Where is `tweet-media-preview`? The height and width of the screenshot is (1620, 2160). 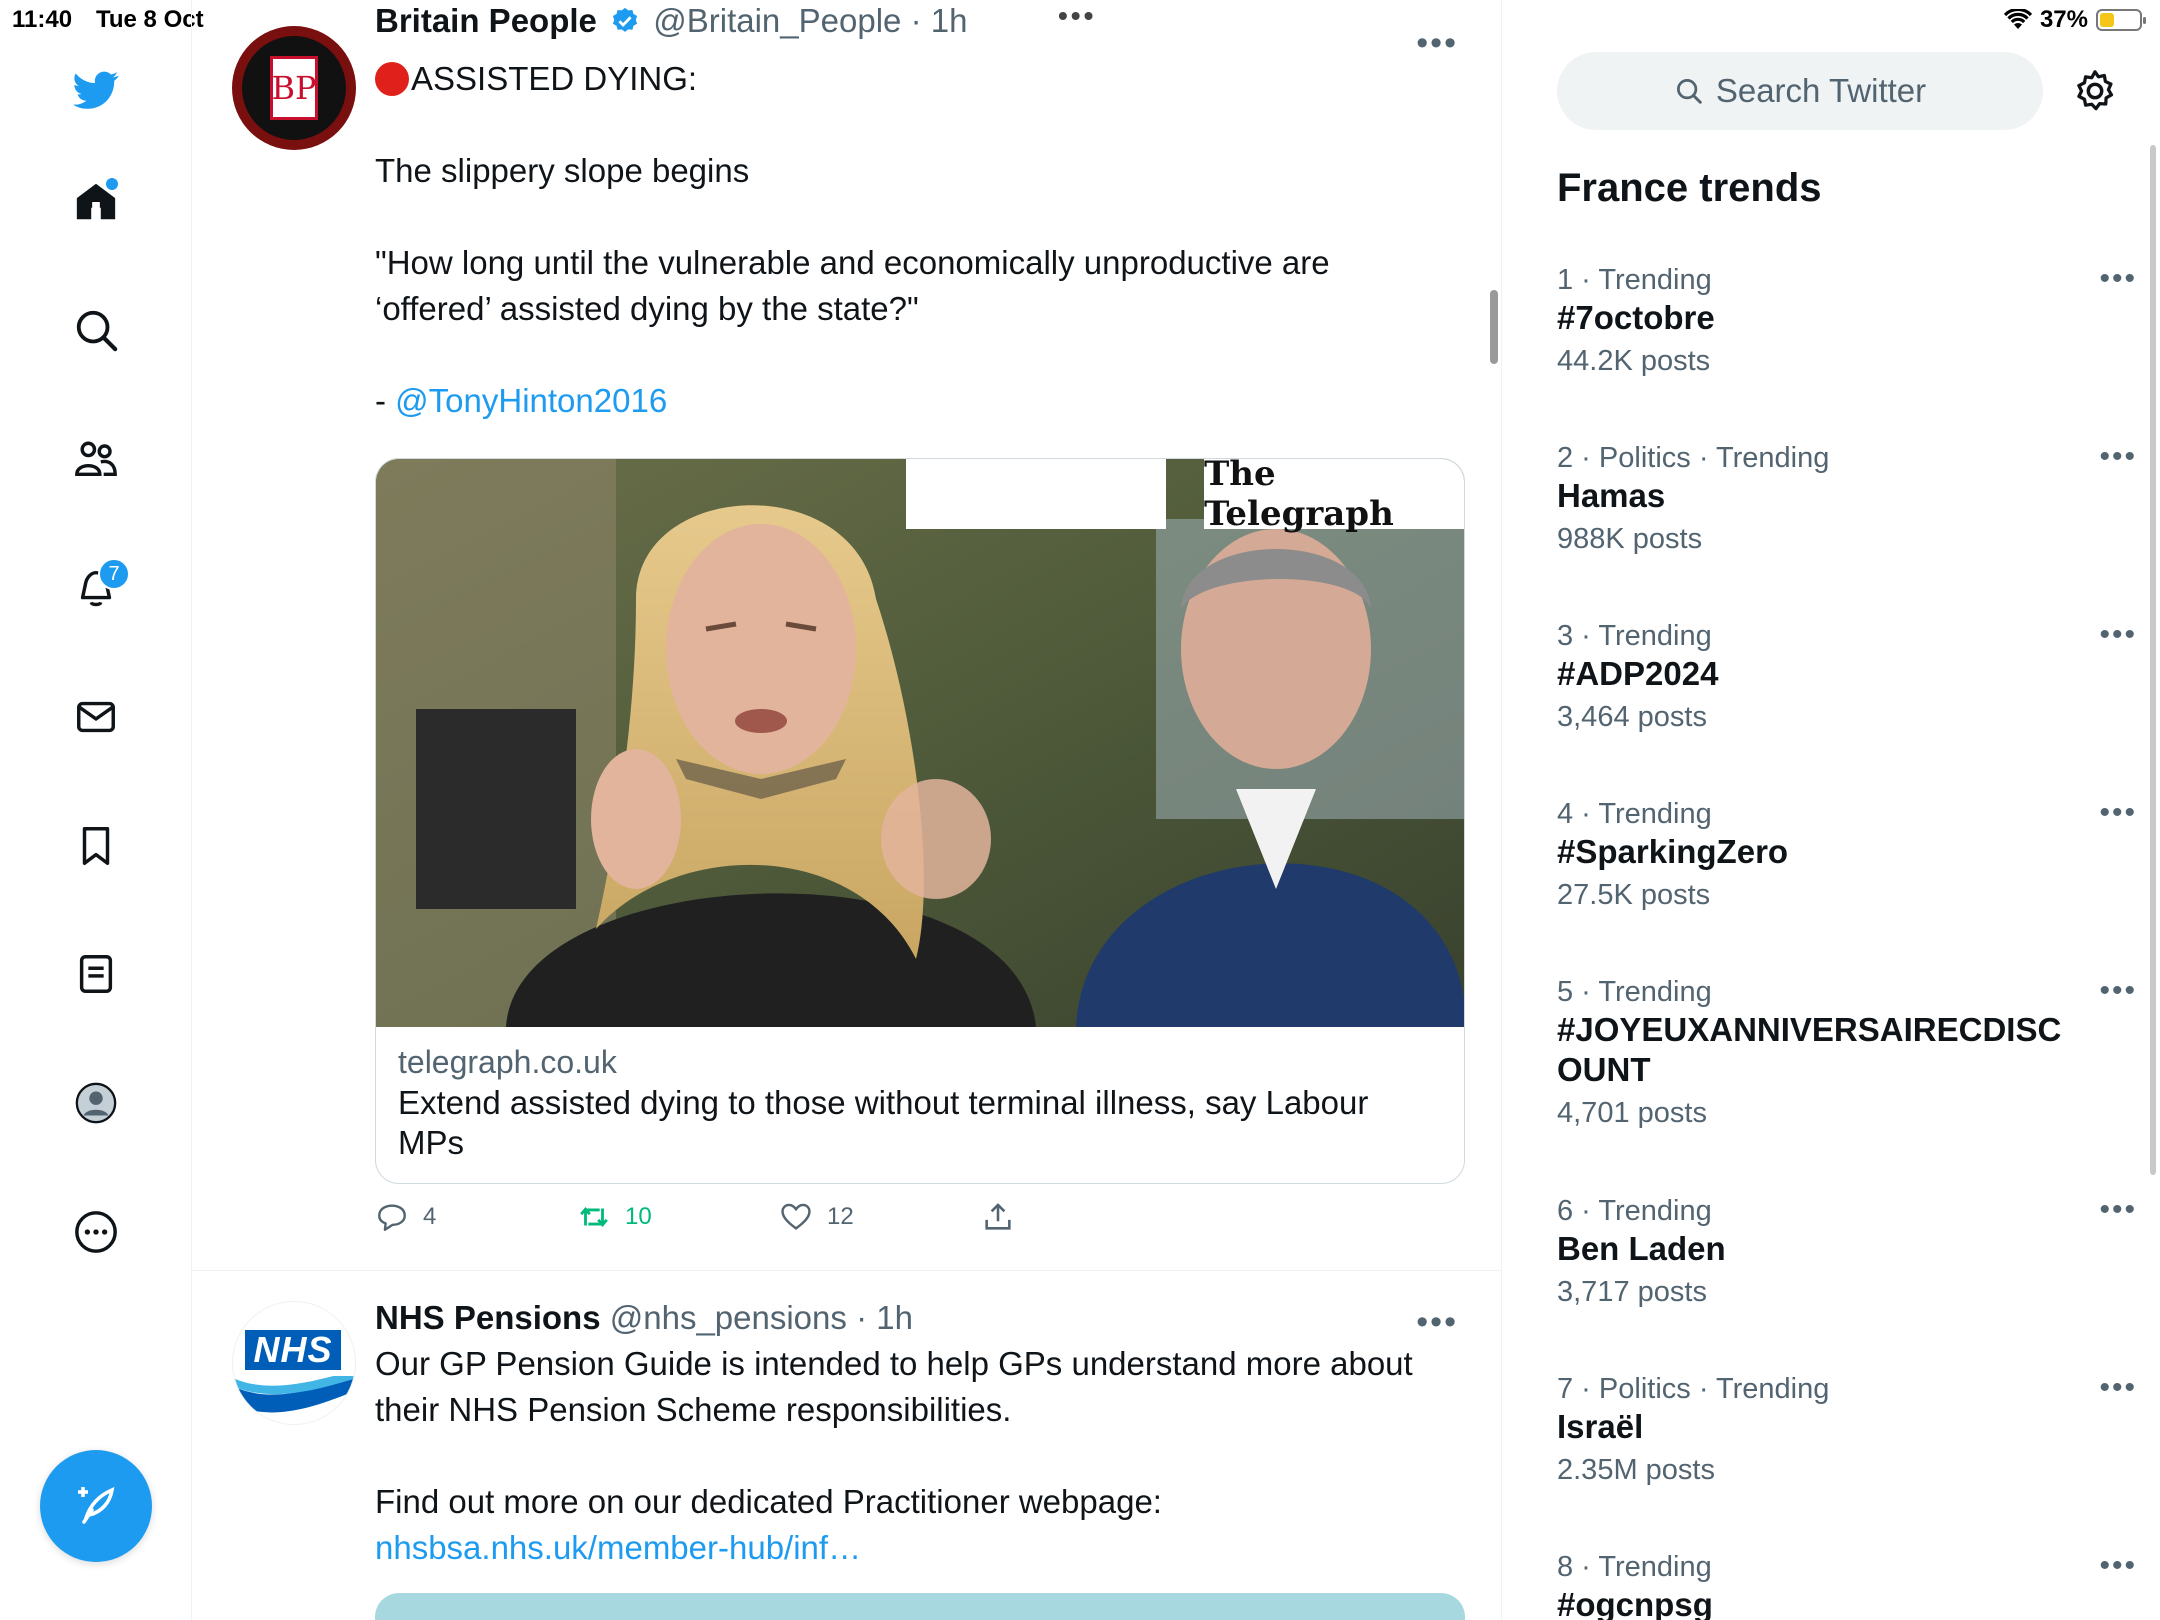 tweet-media-preview is located at coordinates (920, 1606).